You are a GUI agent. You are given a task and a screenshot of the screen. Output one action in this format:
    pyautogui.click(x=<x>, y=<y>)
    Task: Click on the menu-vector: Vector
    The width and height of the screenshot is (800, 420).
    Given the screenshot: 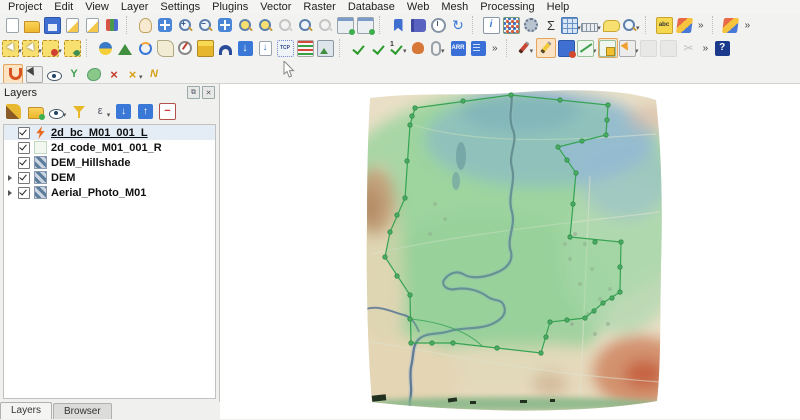 What is the action you would take?
    pyautogui.click(x=275, y=7)
    